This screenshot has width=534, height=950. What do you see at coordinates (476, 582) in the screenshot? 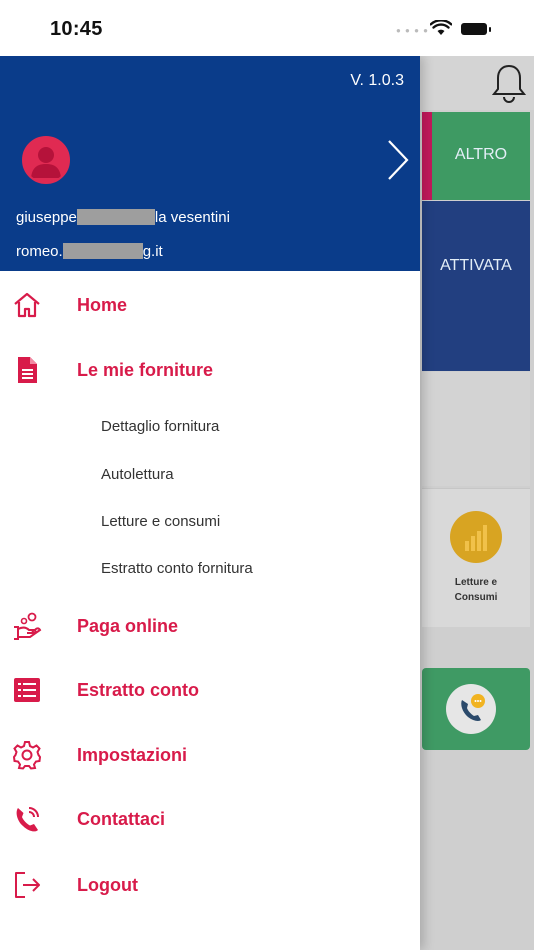
I see `card-letture-label-line1: Letture e` at bounding box center [476, 582].